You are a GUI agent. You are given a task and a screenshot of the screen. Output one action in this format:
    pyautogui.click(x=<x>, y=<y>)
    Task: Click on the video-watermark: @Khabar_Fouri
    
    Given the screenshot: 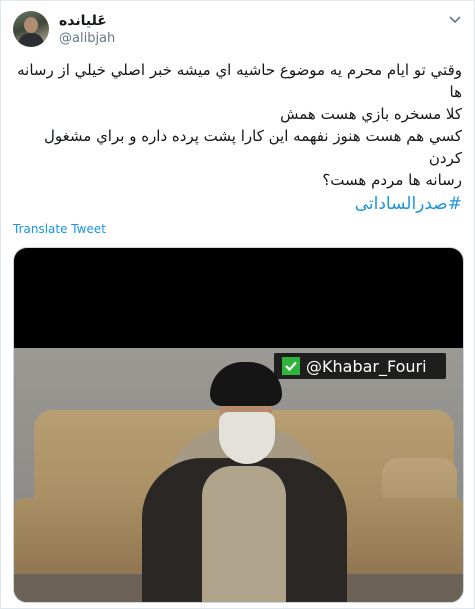 What is the action you would take?
    pyautogui.click(x=360, y=366)
    